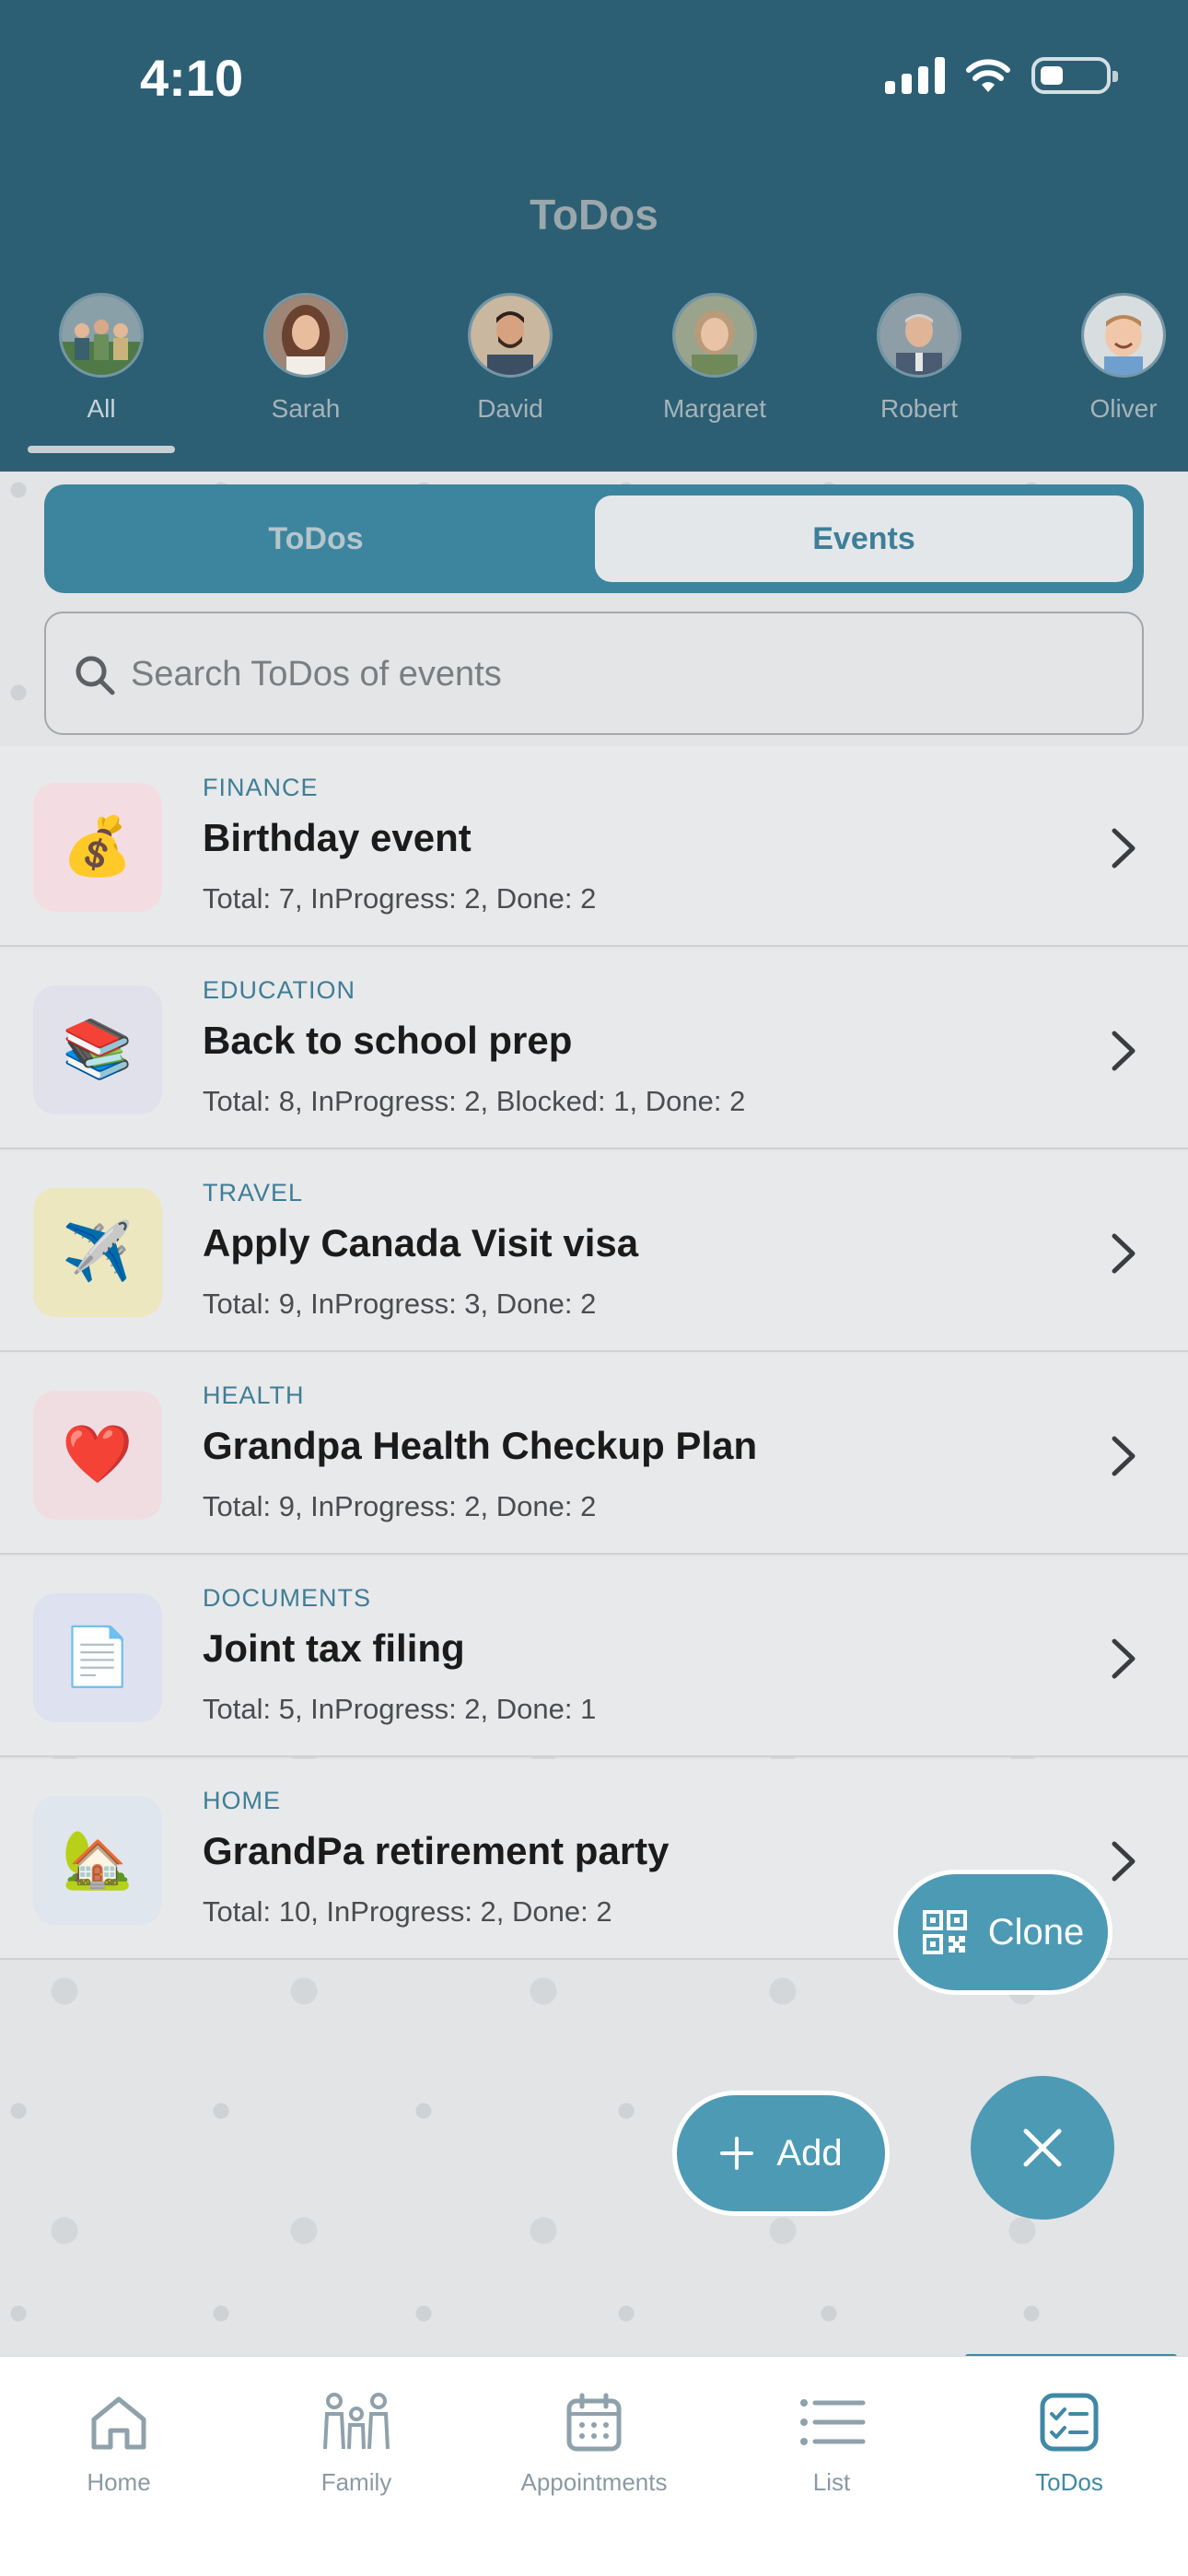 The width and height of the screenshot is (1188, 2576). Describe the element at coordinates (97, 1657) in the screenshot. I see `document-icon: 📄` at that location.